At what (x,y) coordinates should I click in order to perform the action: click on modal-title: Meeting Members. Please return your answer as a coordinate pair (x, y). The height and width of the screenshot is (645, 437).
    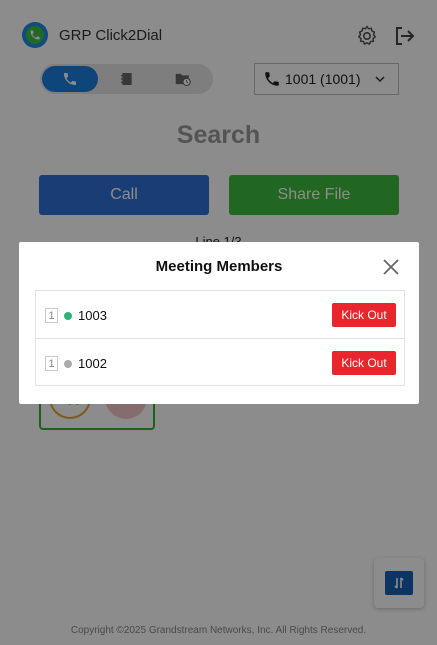
    Looking at the image, I should click on (219, 266).